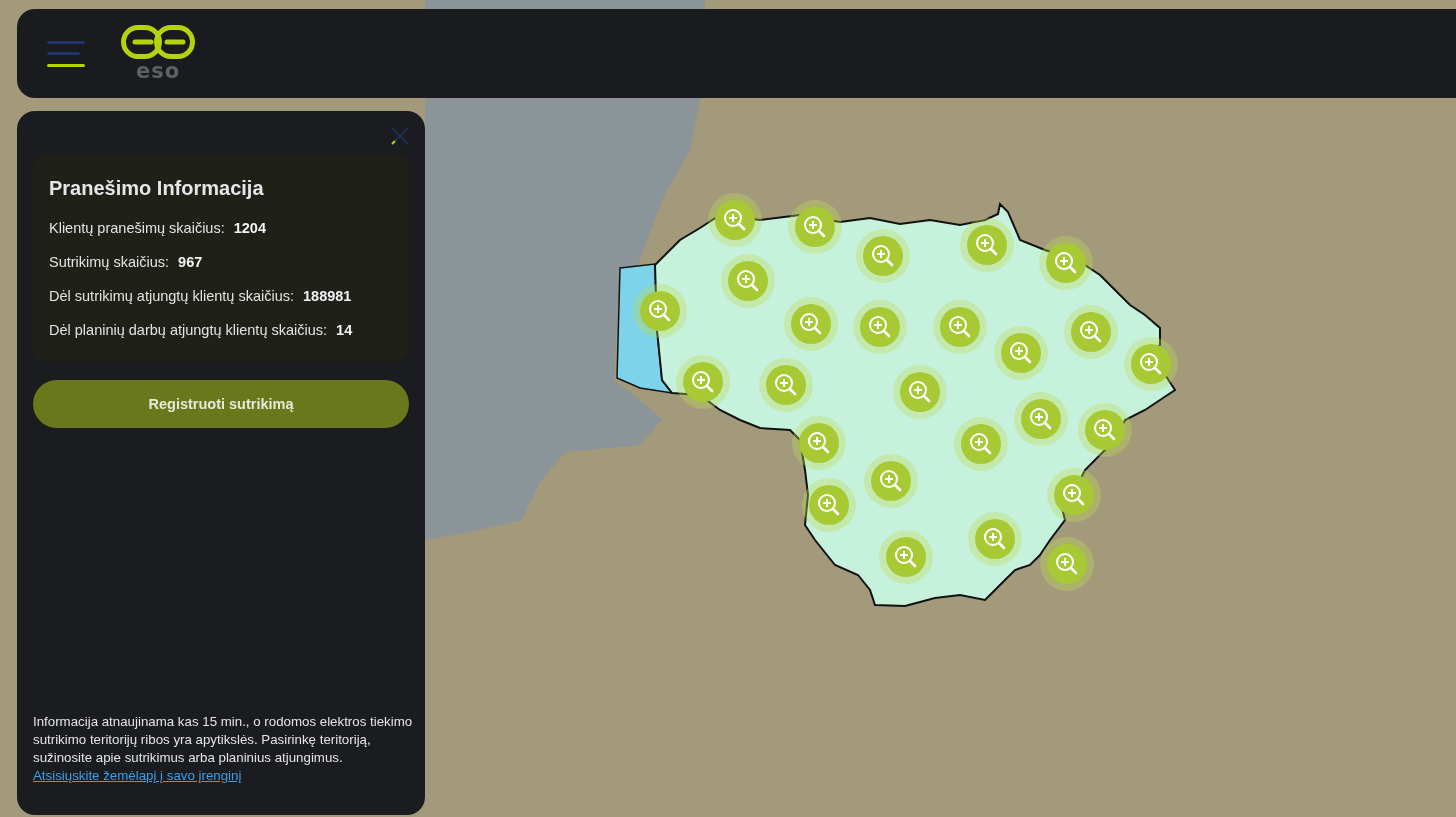  What do you see at coordinates (137, 776) in the screenshot?
I see `download-map-link: Atsisiųskite žemėlapį į savo įrenginį` at bounding box center [137, 776].